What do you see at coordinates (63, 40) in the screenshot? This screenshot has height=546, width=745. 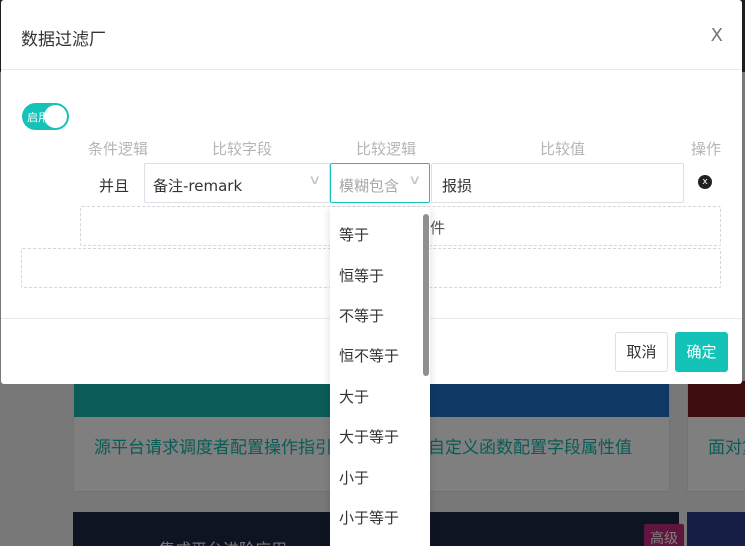 I see `dialog-title: 数据过滤厂` at bounding box center [63, 40].